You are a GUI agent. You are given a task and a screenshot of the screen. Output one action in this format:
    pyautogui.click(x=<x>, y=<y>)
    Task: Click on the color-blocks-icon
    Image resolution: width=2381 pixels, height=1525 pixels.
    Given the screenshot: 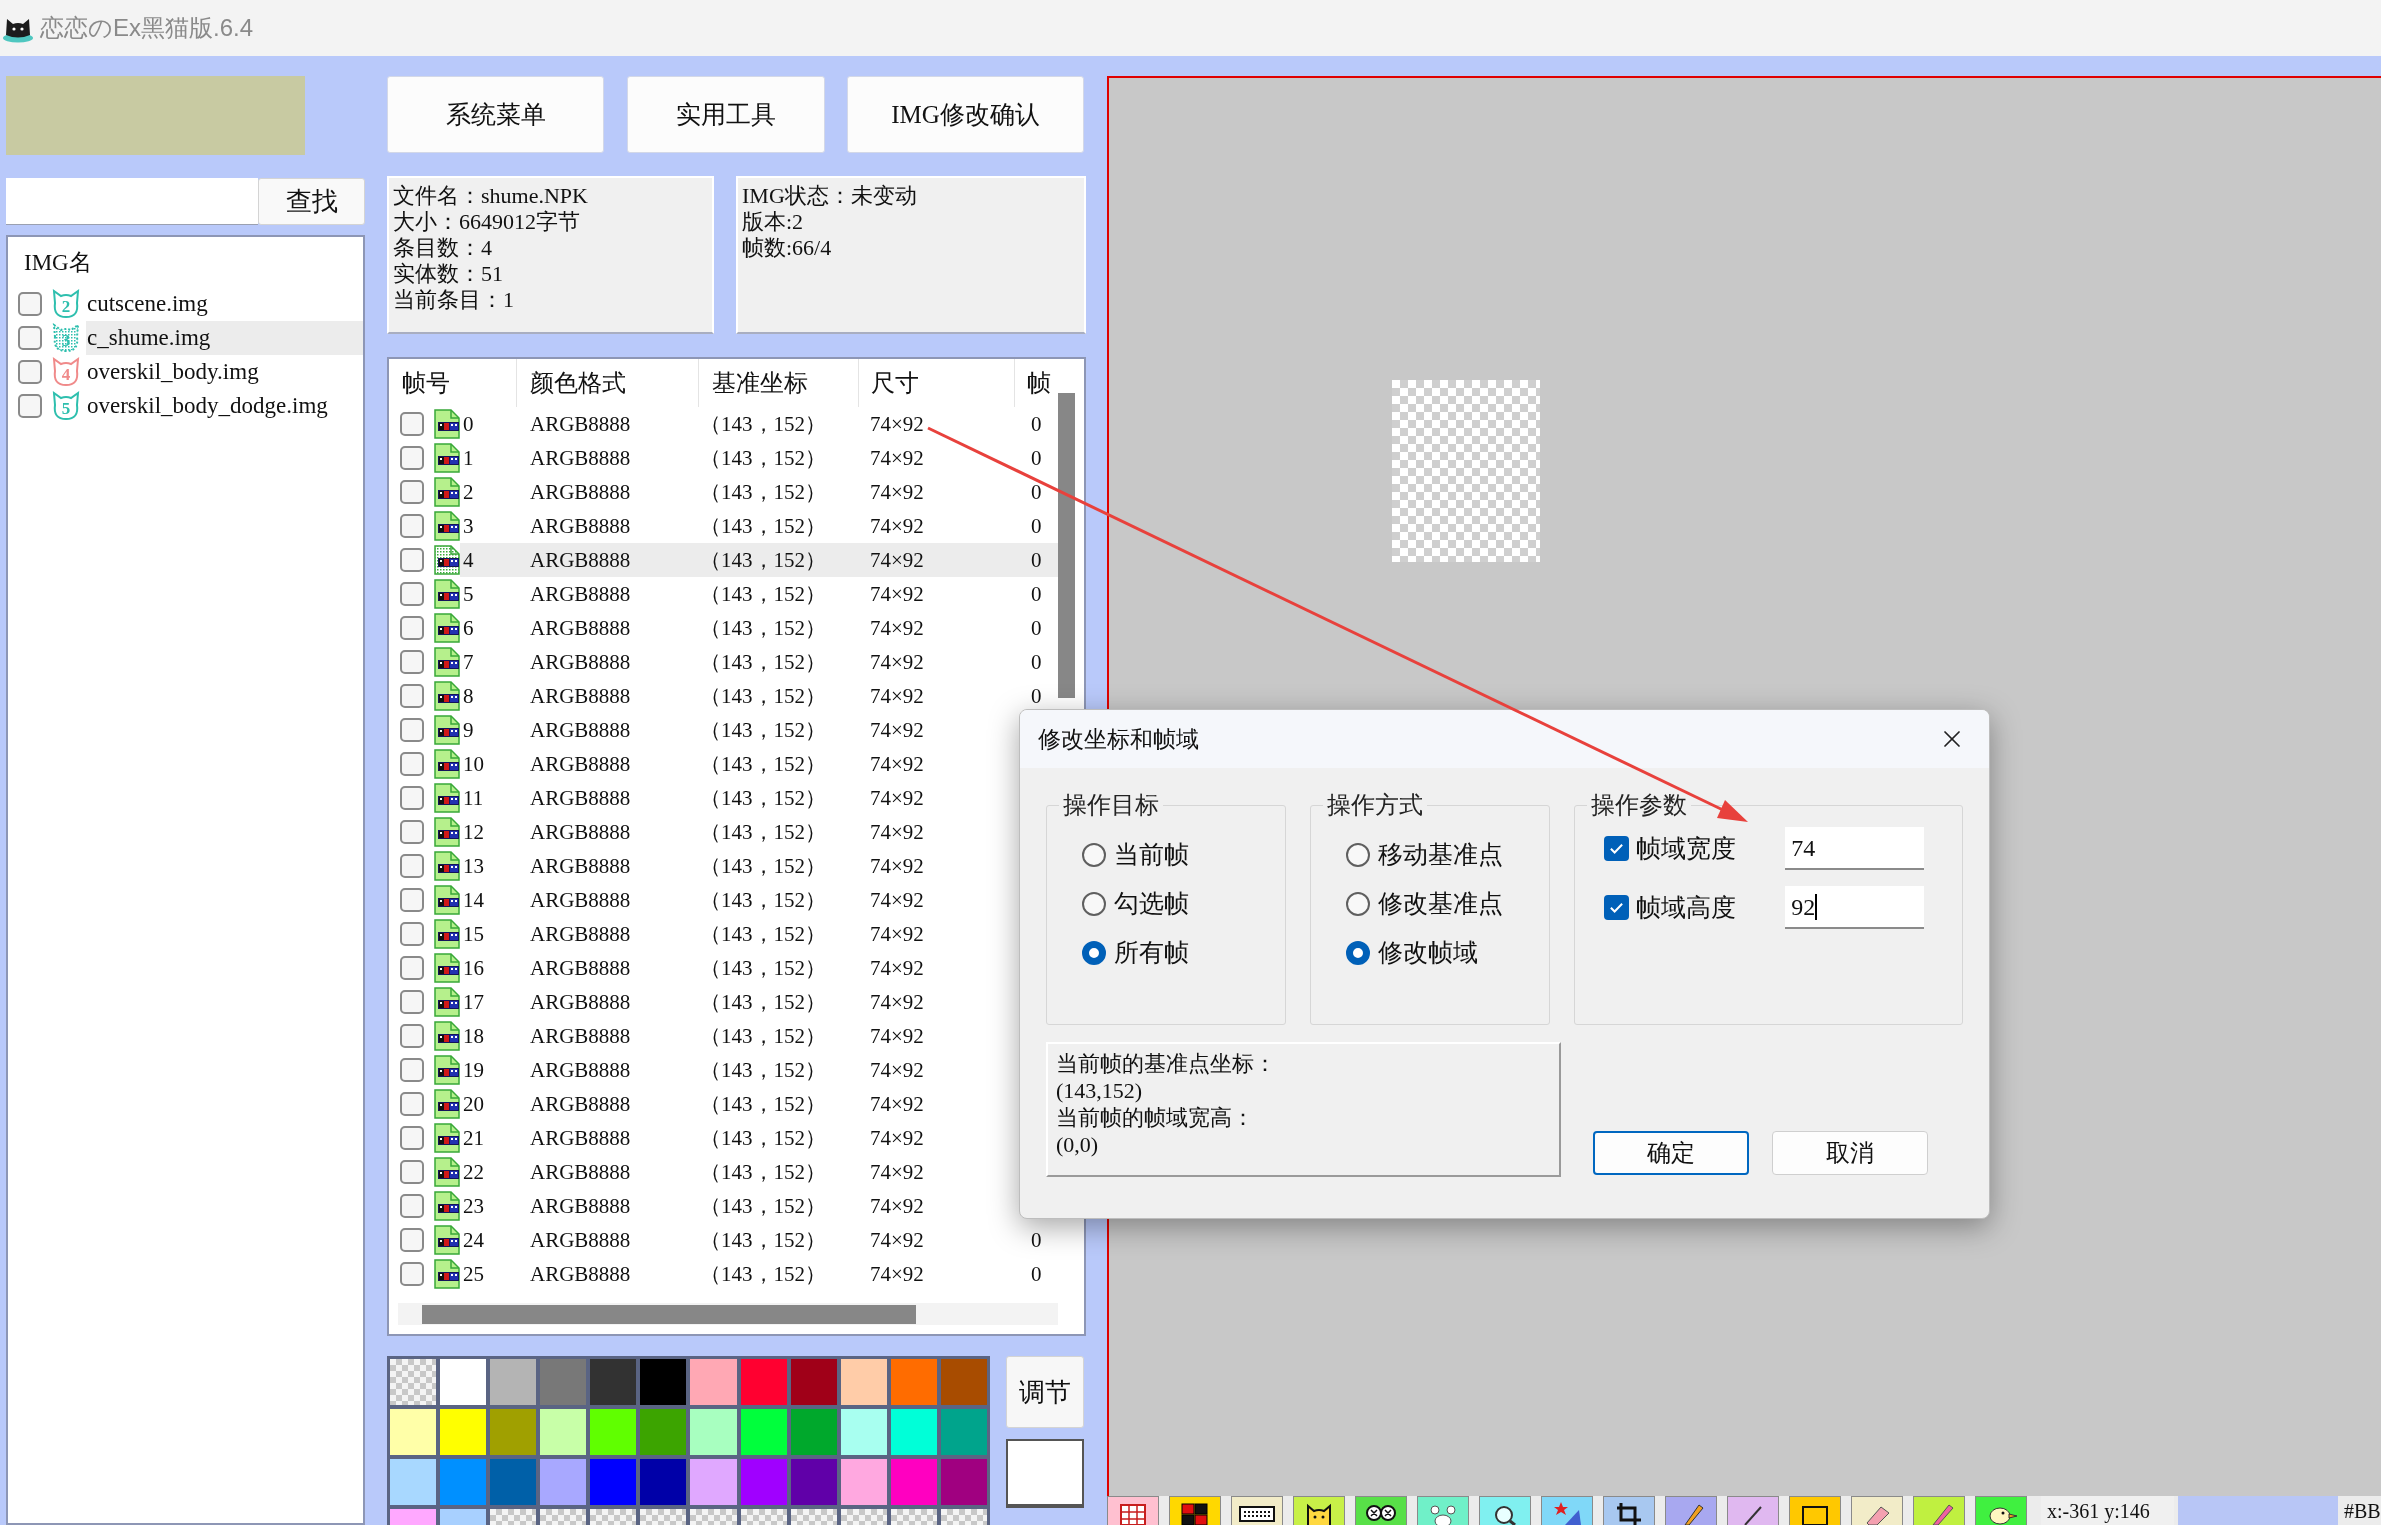 What is the action you would take?
    pyautogui.click(x=1195, y=1510)
    